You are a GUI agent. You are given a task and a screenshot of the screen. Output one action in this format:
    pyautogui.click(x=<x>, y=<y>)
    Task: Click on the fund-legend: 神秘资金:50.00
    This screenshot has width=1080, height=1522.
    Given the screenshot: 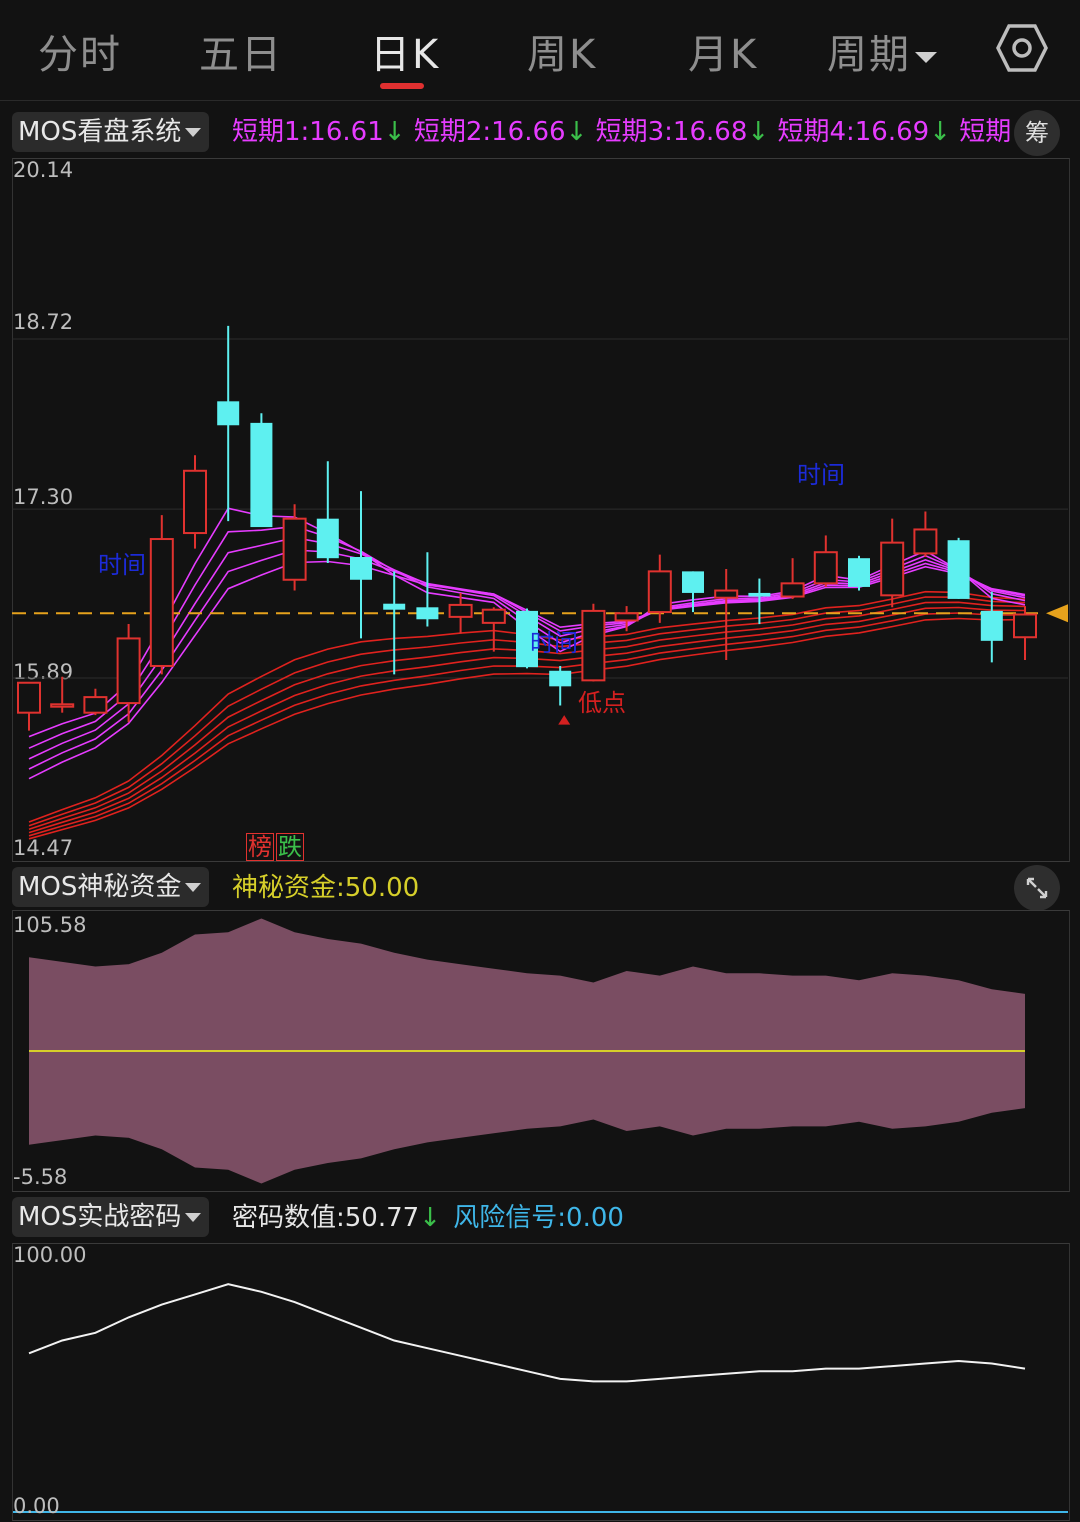 What is the action you would take?
    pyautogui.click(x=326, y=888)
    